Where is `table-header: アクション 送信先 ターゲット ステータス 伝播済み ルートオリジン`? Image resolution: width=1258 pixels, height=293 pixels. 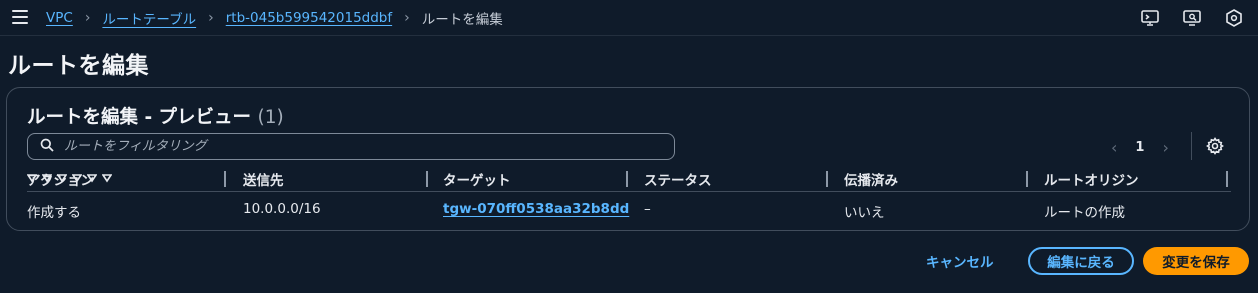 table-header: アクション 送信先 ターゲット ステータス 伝播済み ルートオリジン is located at coordinates (628, 180).